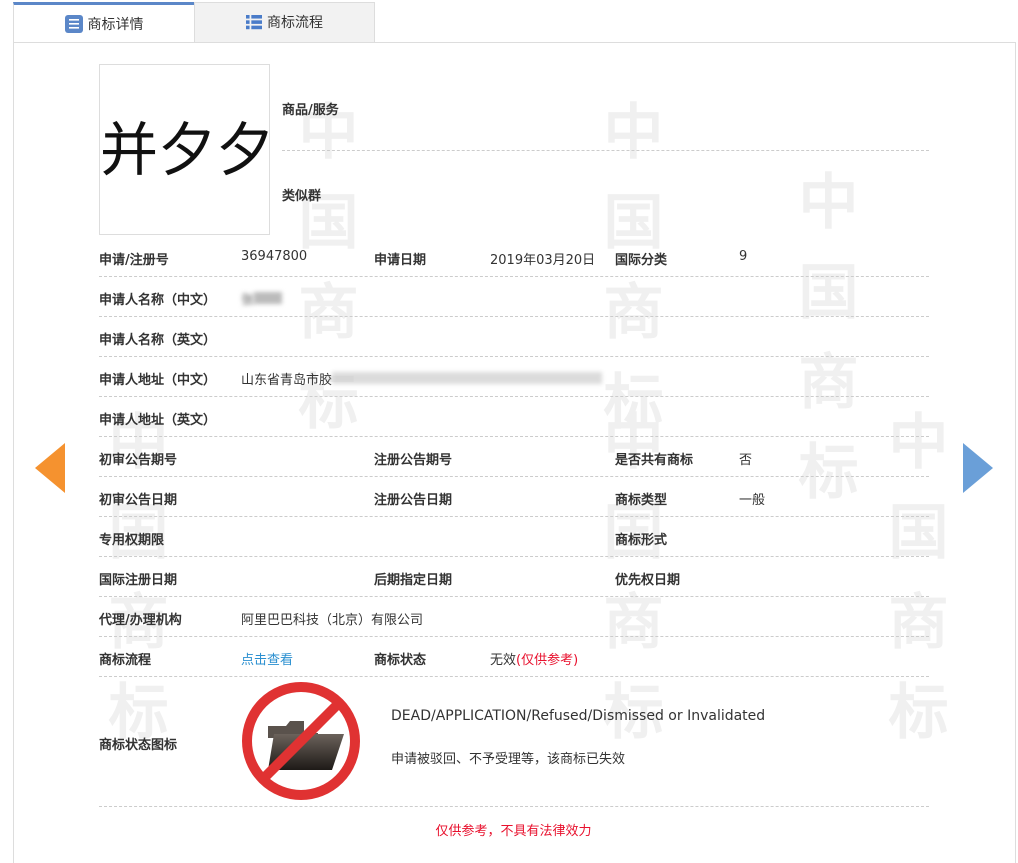  Describe the element at coordinates (641, 260) in the screenshot. I see `intl-class-label: 国际分类` at that location.